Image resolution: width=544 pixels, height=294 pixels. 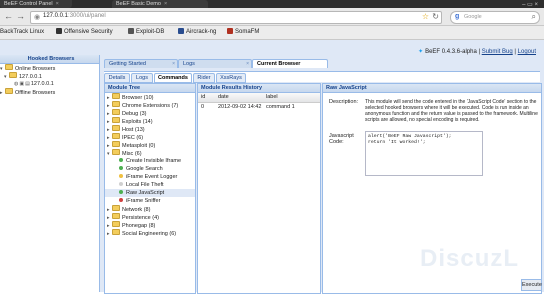 I want to click on module-item: iFrame Event Logger, so click(x=150, y=177).